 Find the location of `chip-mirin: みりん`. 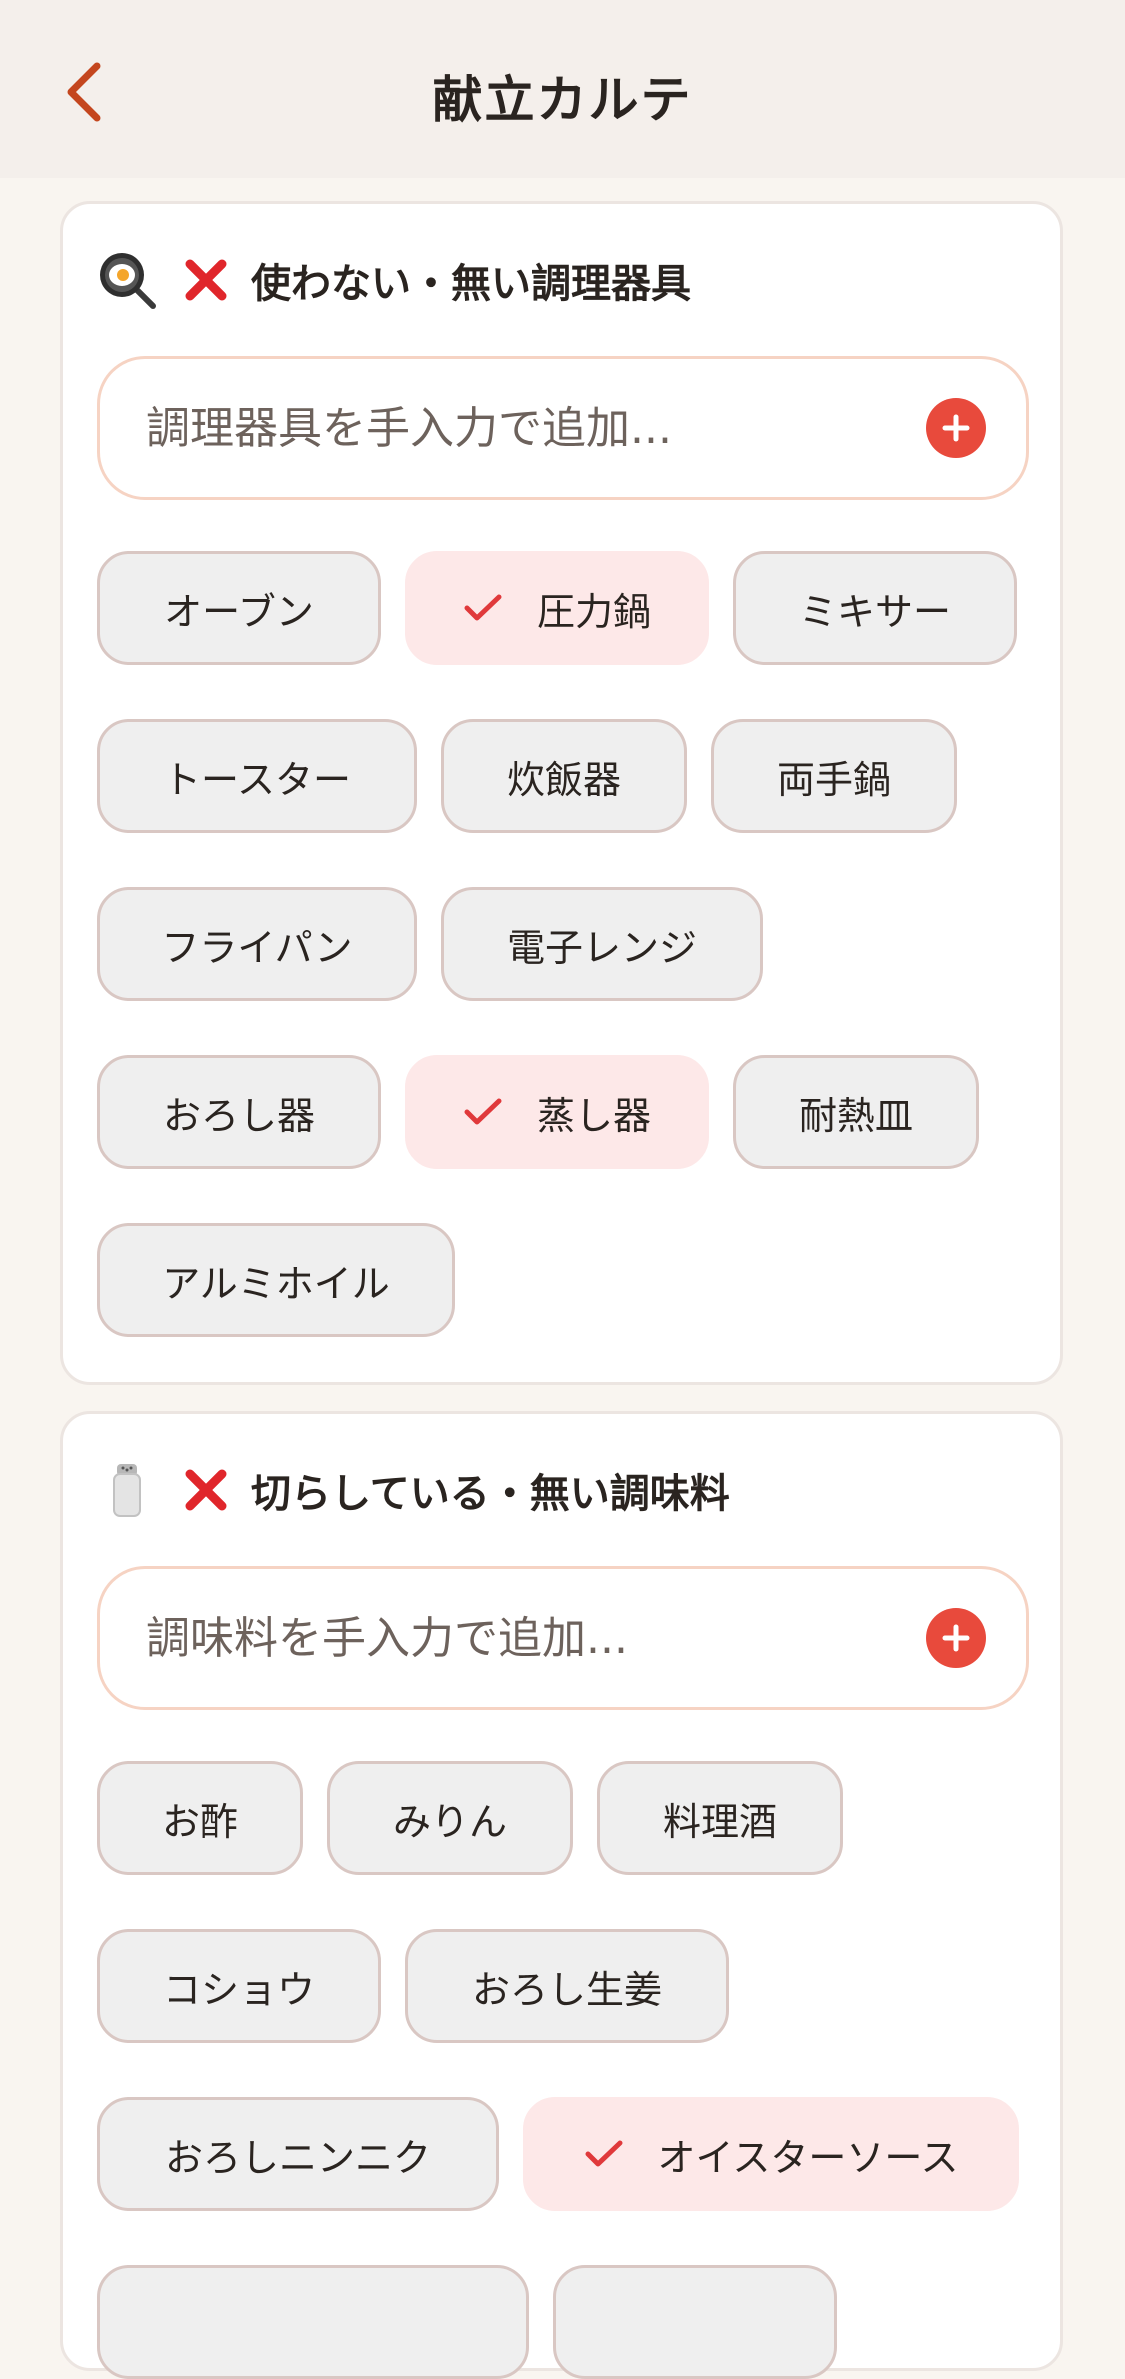

chip-mirin: みりん is located at coordinates (450, 1818).